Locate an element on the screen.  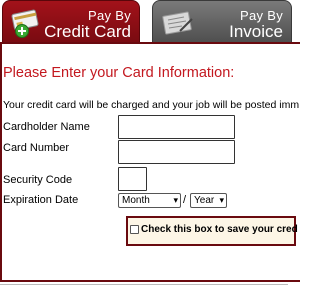
cardholder-name-label: Cardholder Name is located at coordinates (46, 127).